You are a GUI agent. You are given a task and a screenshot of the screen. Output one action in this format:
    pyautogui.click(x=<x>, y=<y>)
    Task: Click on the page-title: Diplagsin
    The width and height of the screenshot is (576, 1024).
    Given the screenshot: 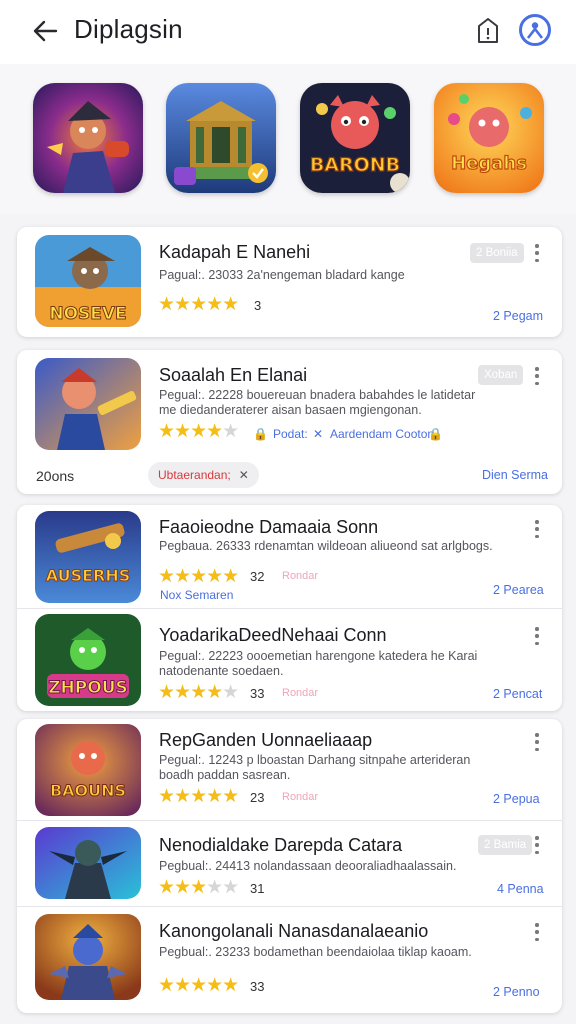 What is the action you would take?
    pyautogui.click(x=128, y=29)
    